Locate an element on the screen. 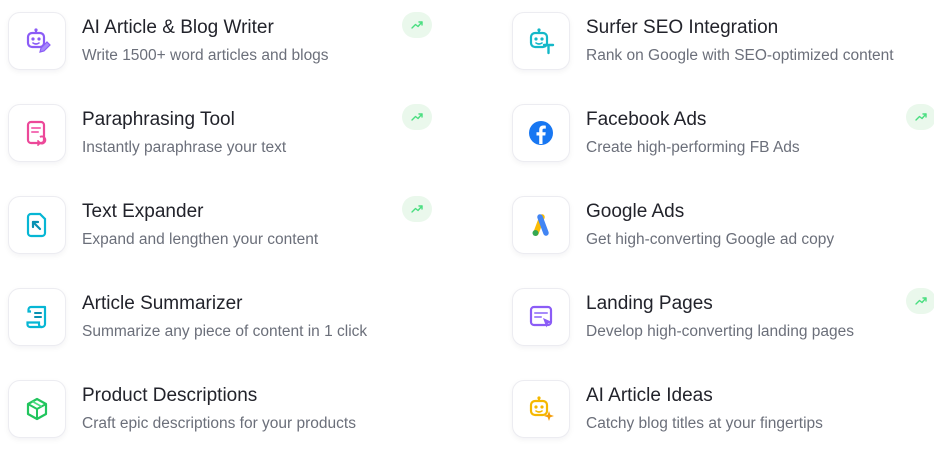 This screenshot has width=934, height=450. tool-title: Text Expander is located at coordinates (143, 211).